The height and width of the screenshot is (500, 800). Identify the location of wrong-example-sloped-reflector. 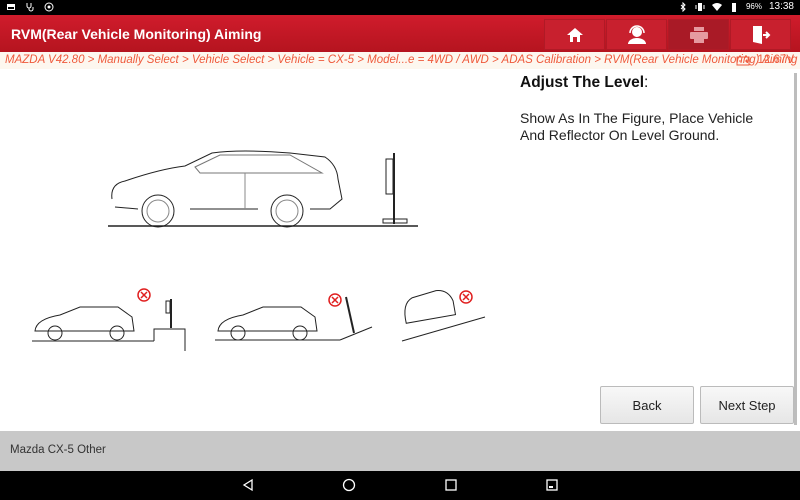
(294, 317).